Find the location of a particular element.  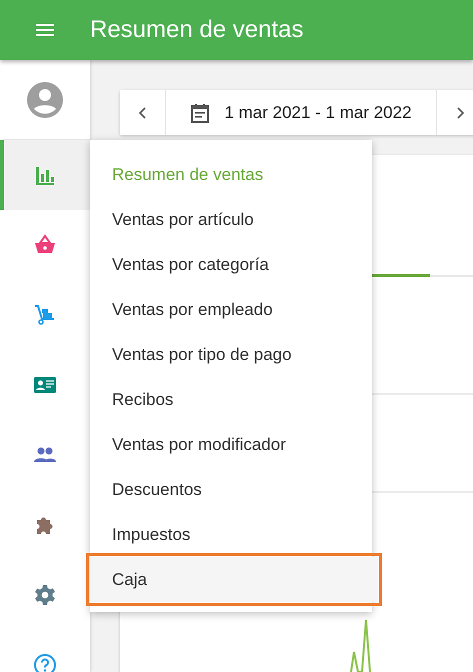

menu-item: Caja is located at coordinates (234, 579).